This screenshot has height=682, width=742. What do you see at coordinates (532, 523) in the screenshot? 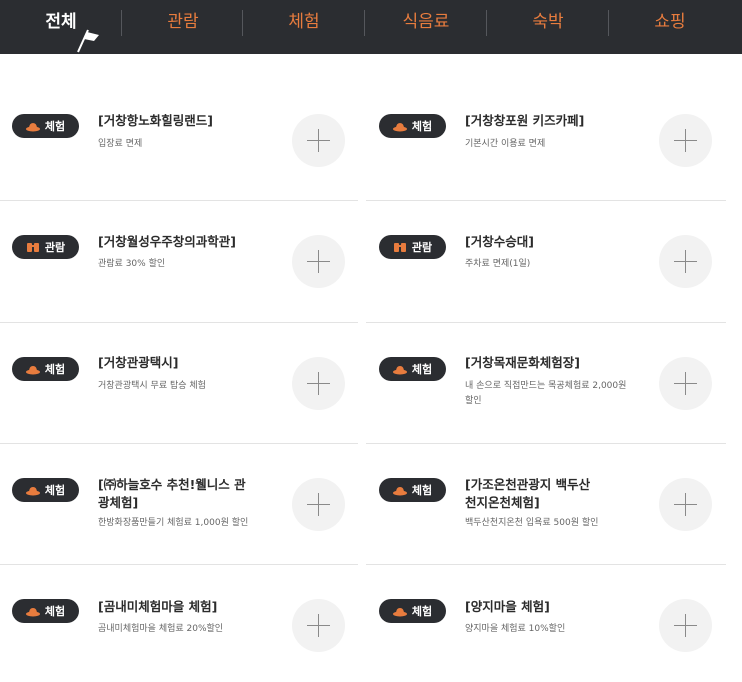
I see `benefit-description: 백두산천지온천 입욕료 500원 할인` at bounding box center [532, 523].